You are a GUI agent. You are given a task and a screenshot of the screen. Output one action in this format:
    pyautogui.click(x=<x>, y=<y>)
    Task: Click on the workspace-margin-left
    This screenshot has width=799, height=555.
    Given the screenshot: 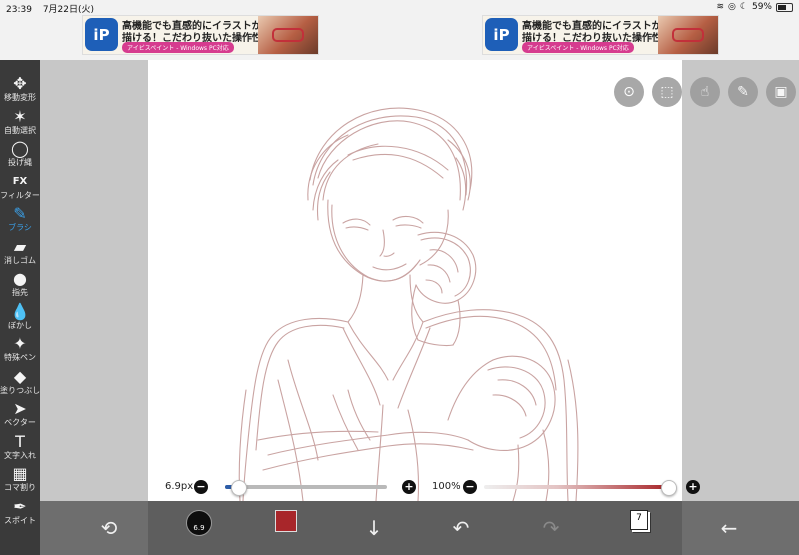 What is the action you would take?
    pyautogui.click(x=94, y=280)
    